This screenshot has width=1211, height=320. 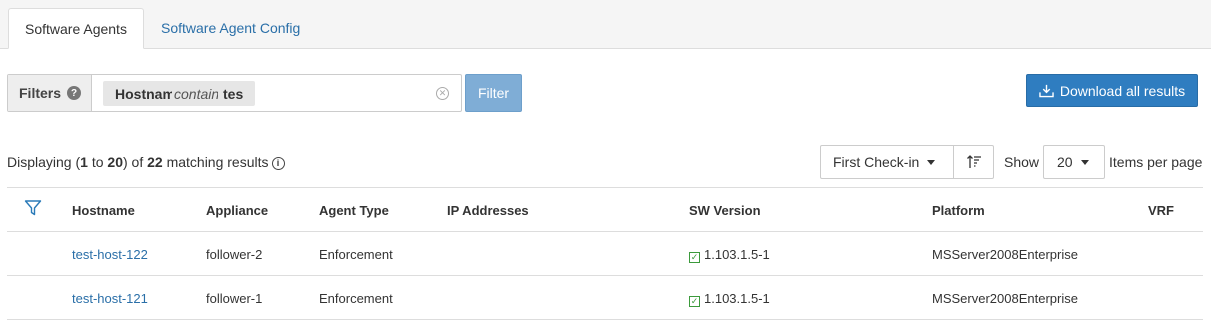 I want to click on appliance-cell: follower-1, so click(x=234, y=298).